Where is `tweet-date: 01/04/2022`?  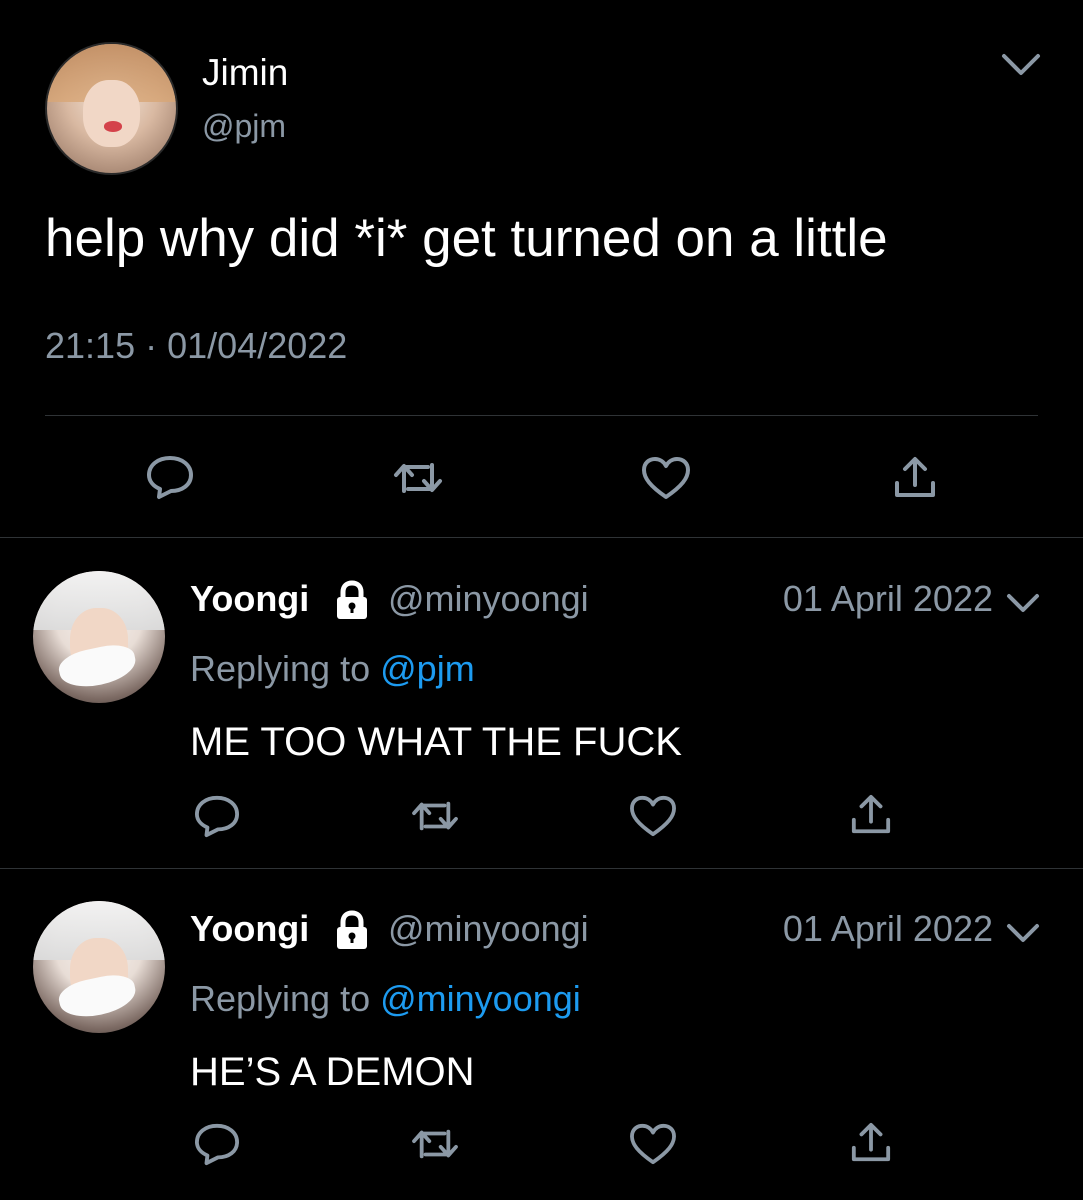
tweet-date: 01/04/2022 is located at coordinates (257, 345).